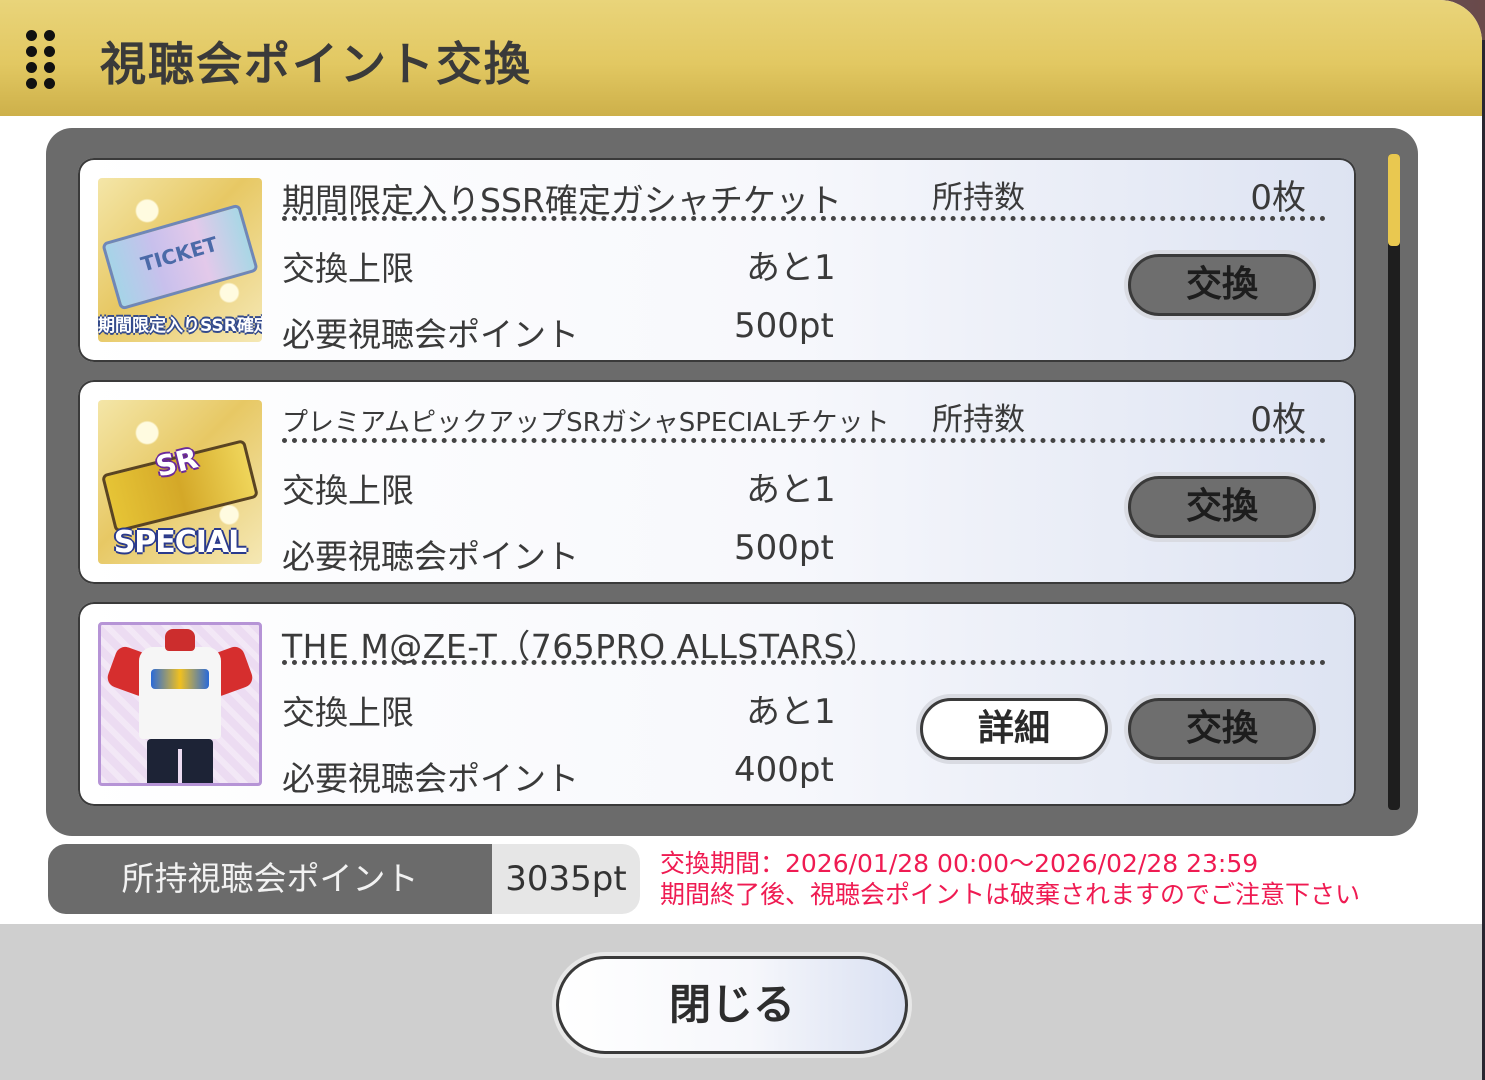 The height and width of the screenshot is (1080, 1485). Describe the element at coordinates (959, 863) in the screenshot. I see `exchange-period-text: 交換期間：2026/01/28 00:00～2026/02/28 23:59` at that location.